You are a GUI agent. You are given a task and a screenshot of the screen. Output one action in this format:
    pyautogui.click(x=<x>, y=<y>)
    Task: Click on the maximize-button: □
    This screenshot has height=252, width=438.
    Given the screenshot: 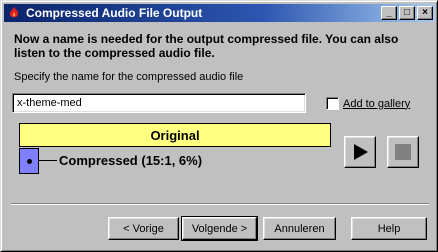 What is the action you would take?
    pyautogui.click(x=407, y=13)
    